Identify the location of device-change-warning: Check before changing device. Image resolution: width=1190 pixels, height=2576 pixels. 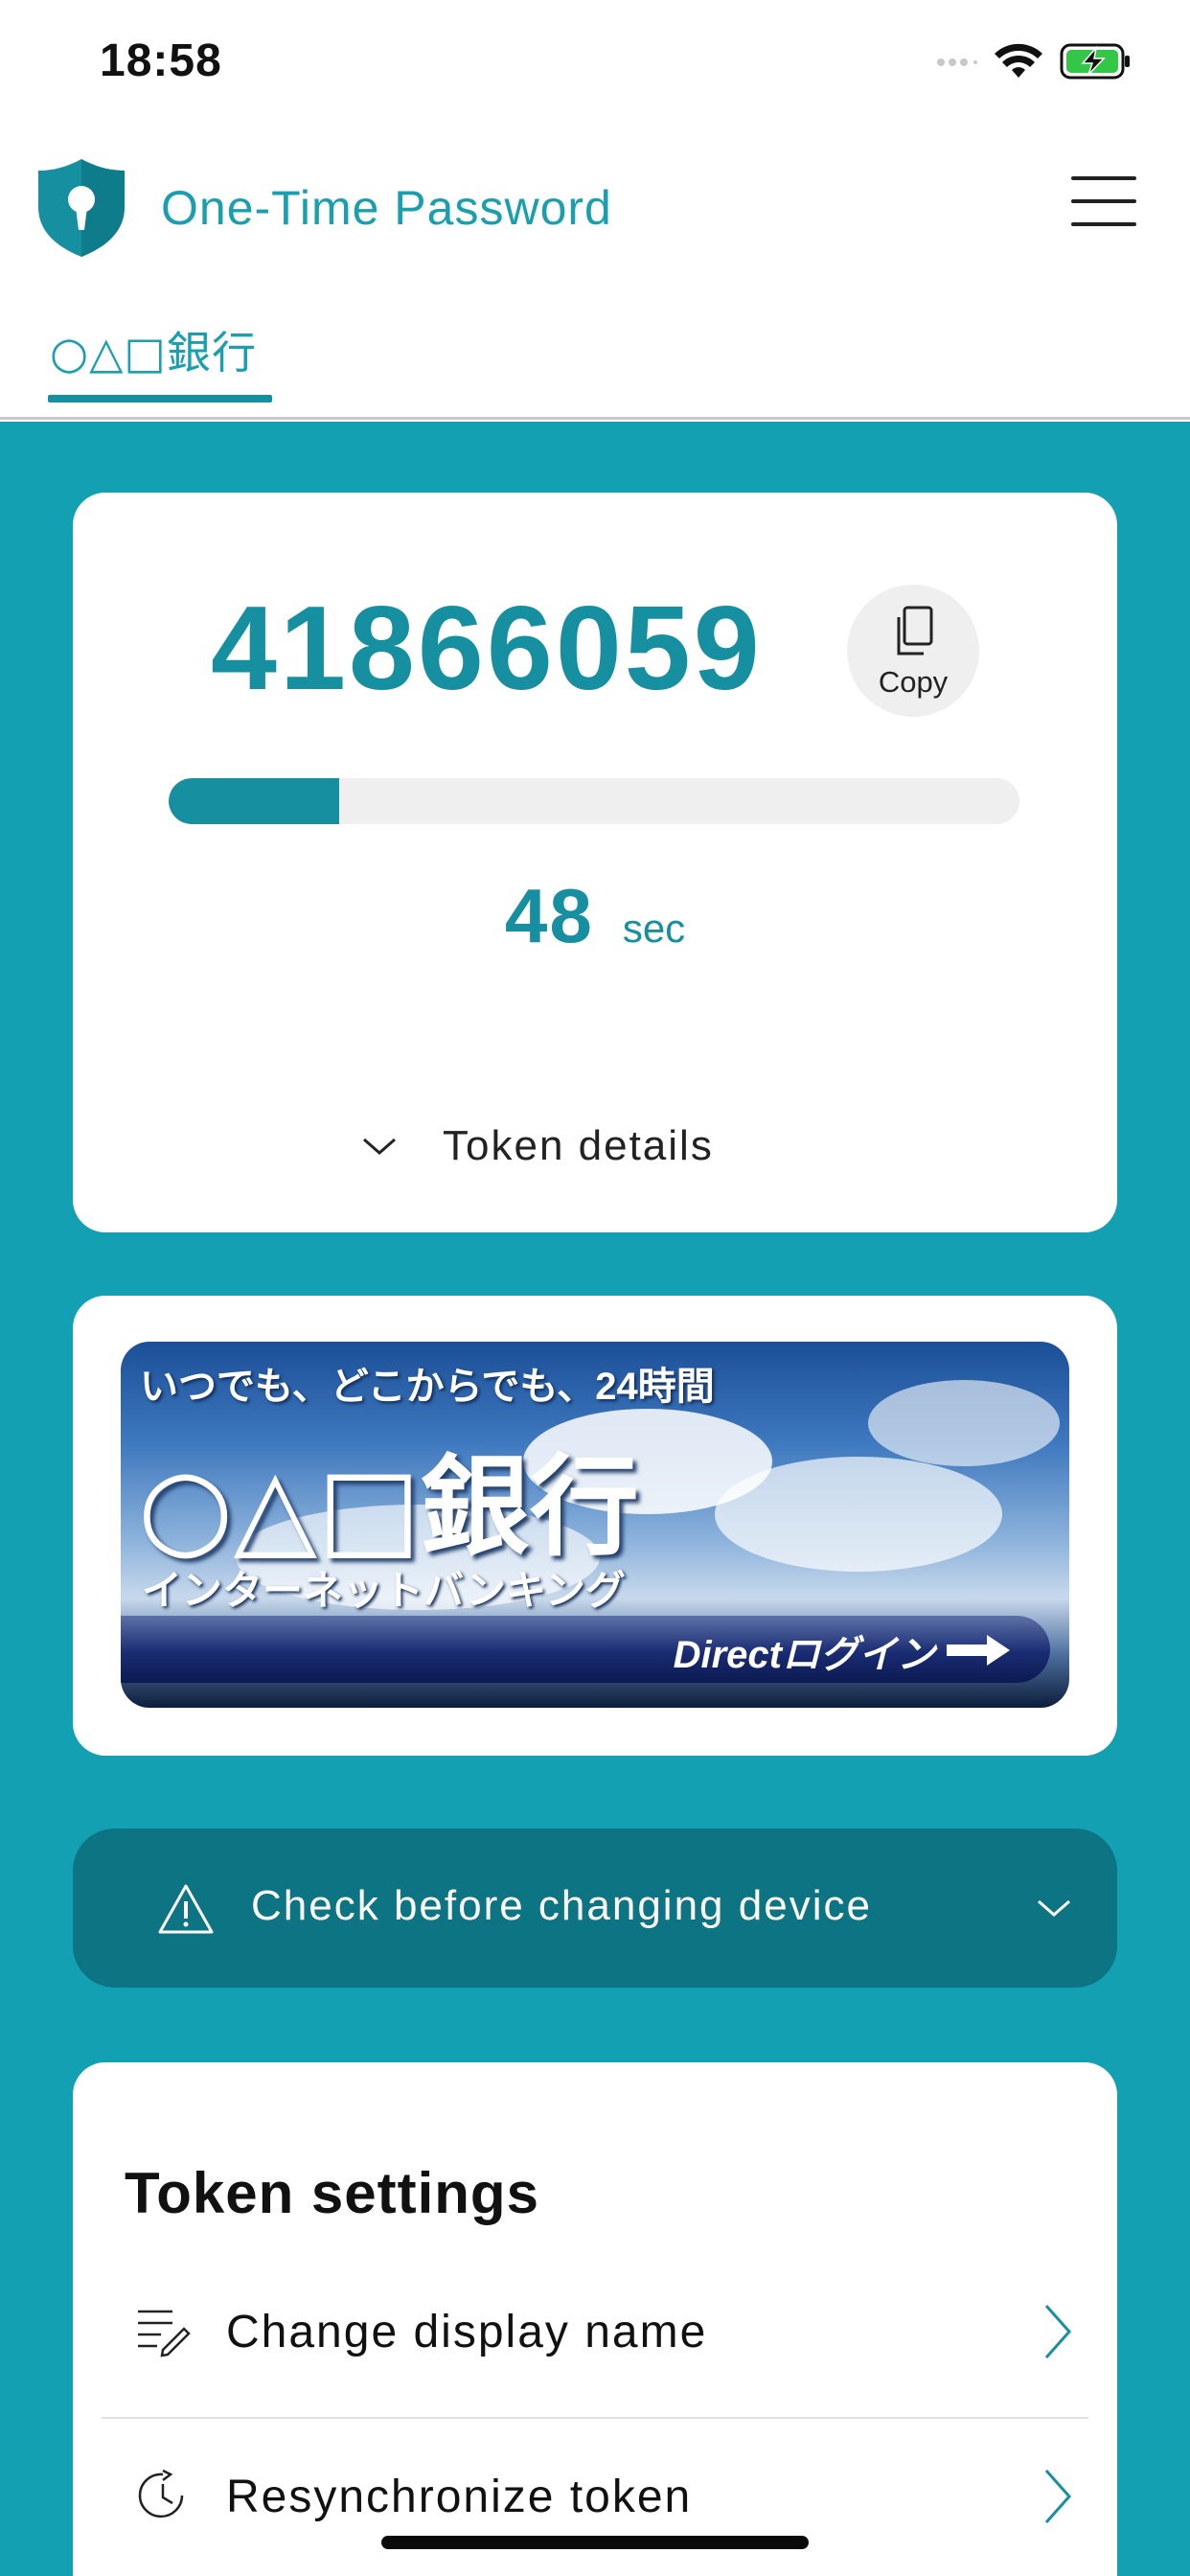
(595, 1908).